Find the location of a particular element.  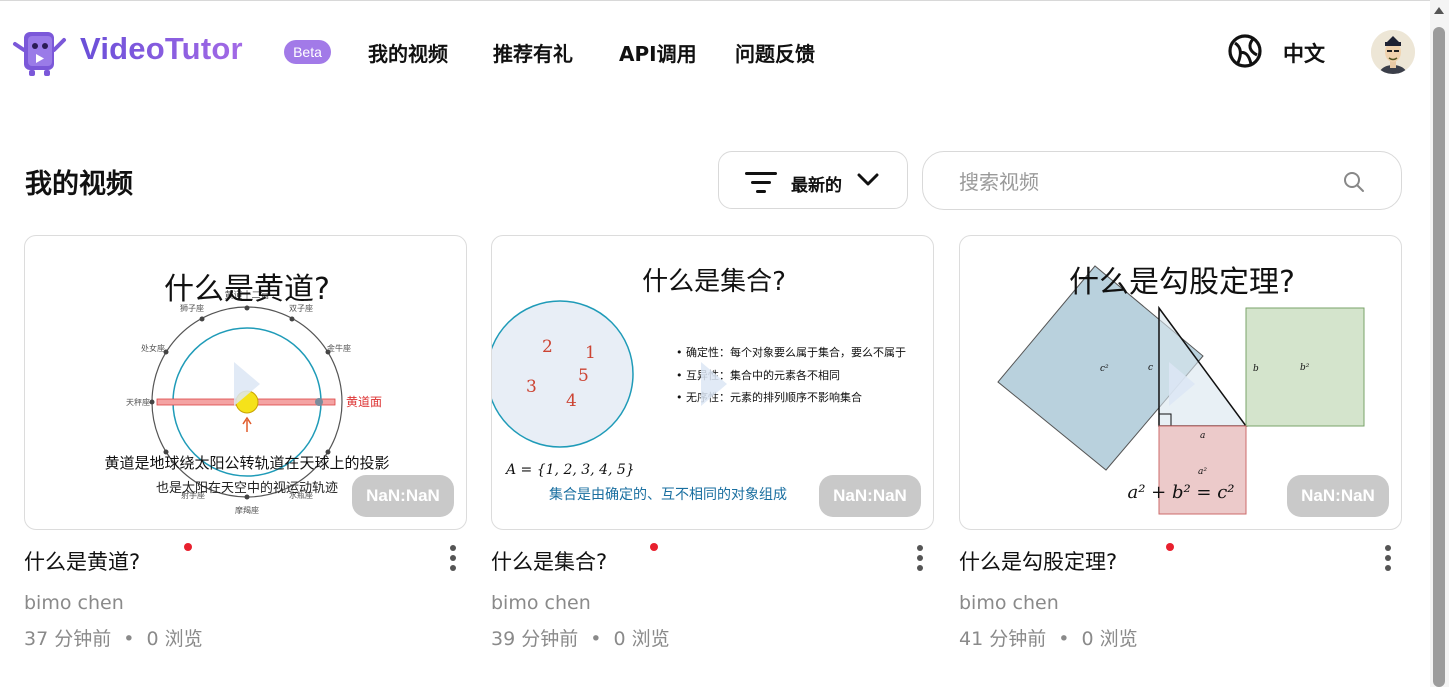

thumb-heading: 什么是集合? is located at coordinates (714, 282).